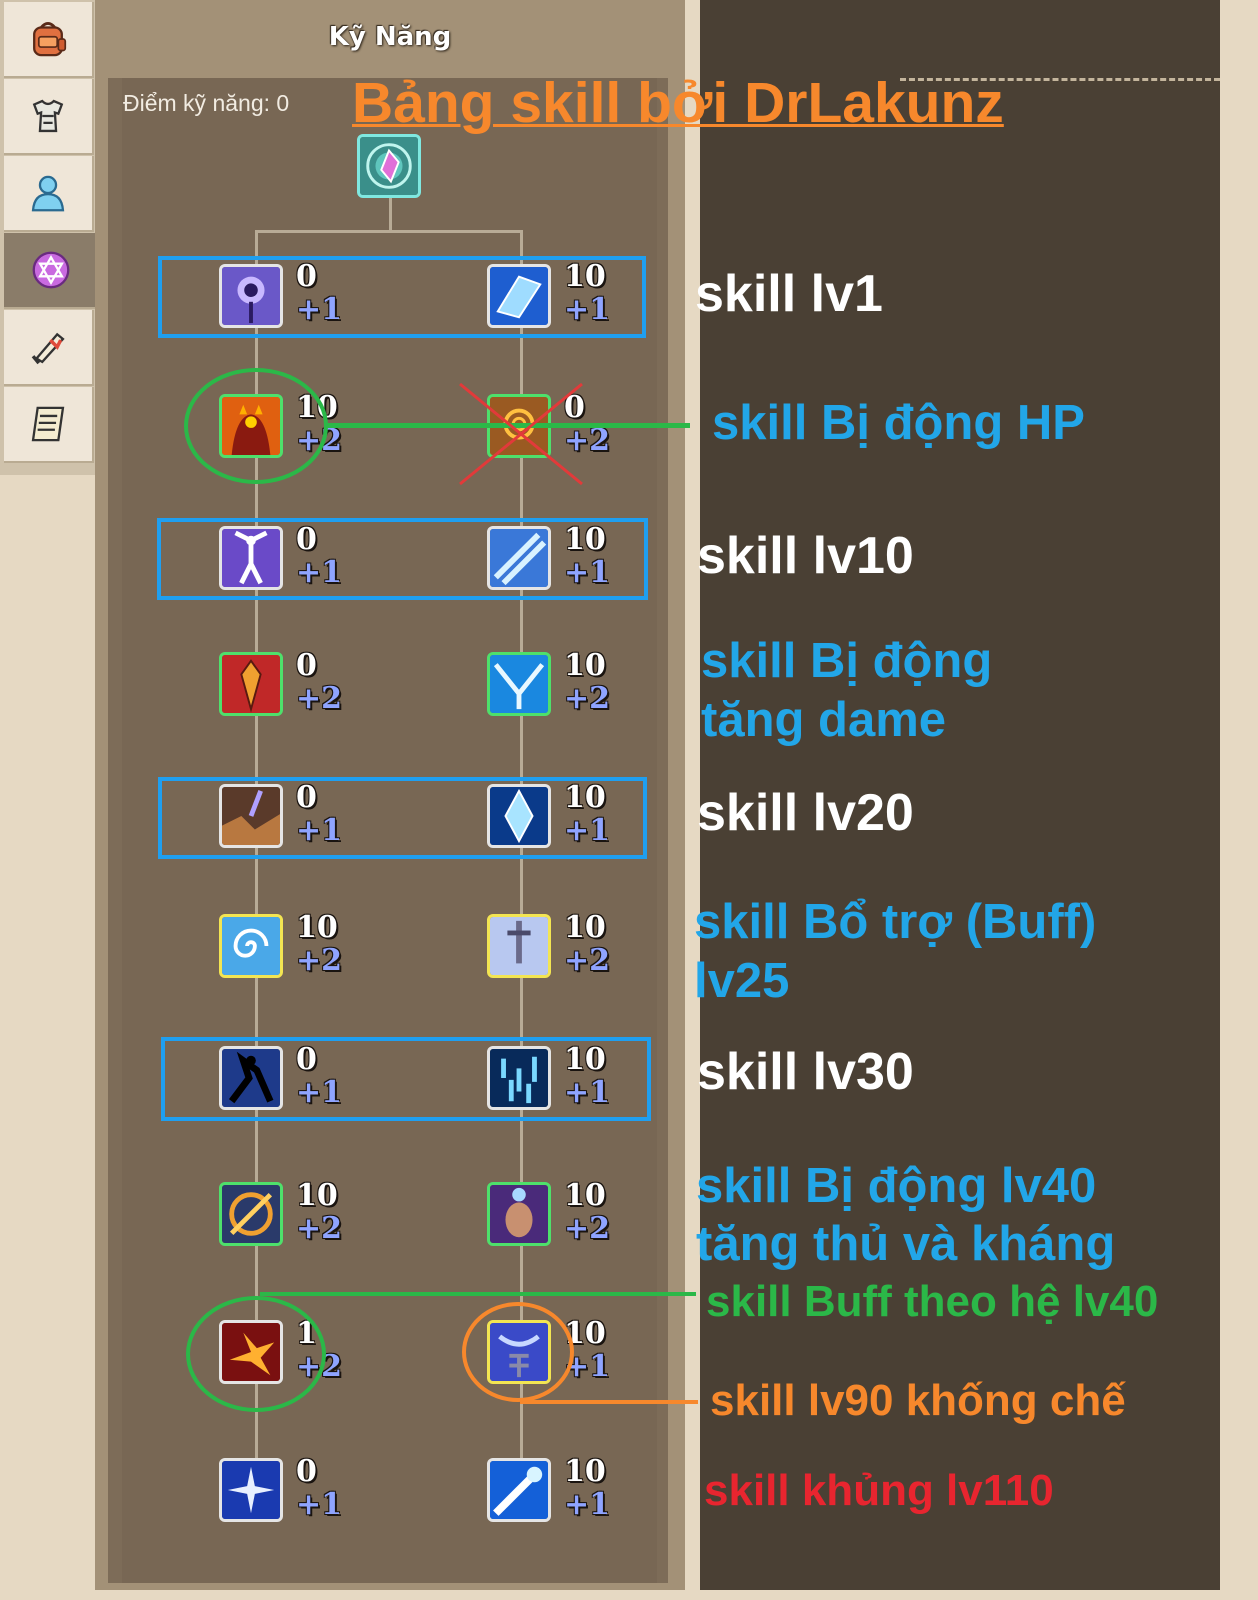 The image size is (1258, 1600). Describe the element at coordinates (206, 103) in the screenshot. I see `skill-points-label: Điểm kỹ năng: 0` at that location.